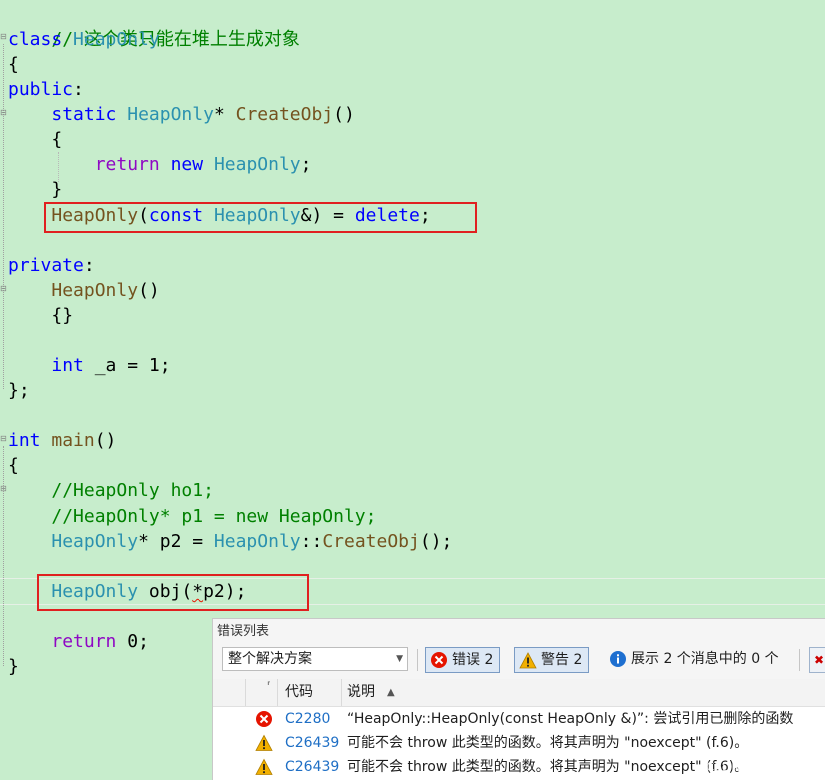 The width and height of the screenshot is (825, 780). What do you see at coordinates (35, 39) in the screenshot?
I see `keyword-class: class` at bounding box center [35, 39].